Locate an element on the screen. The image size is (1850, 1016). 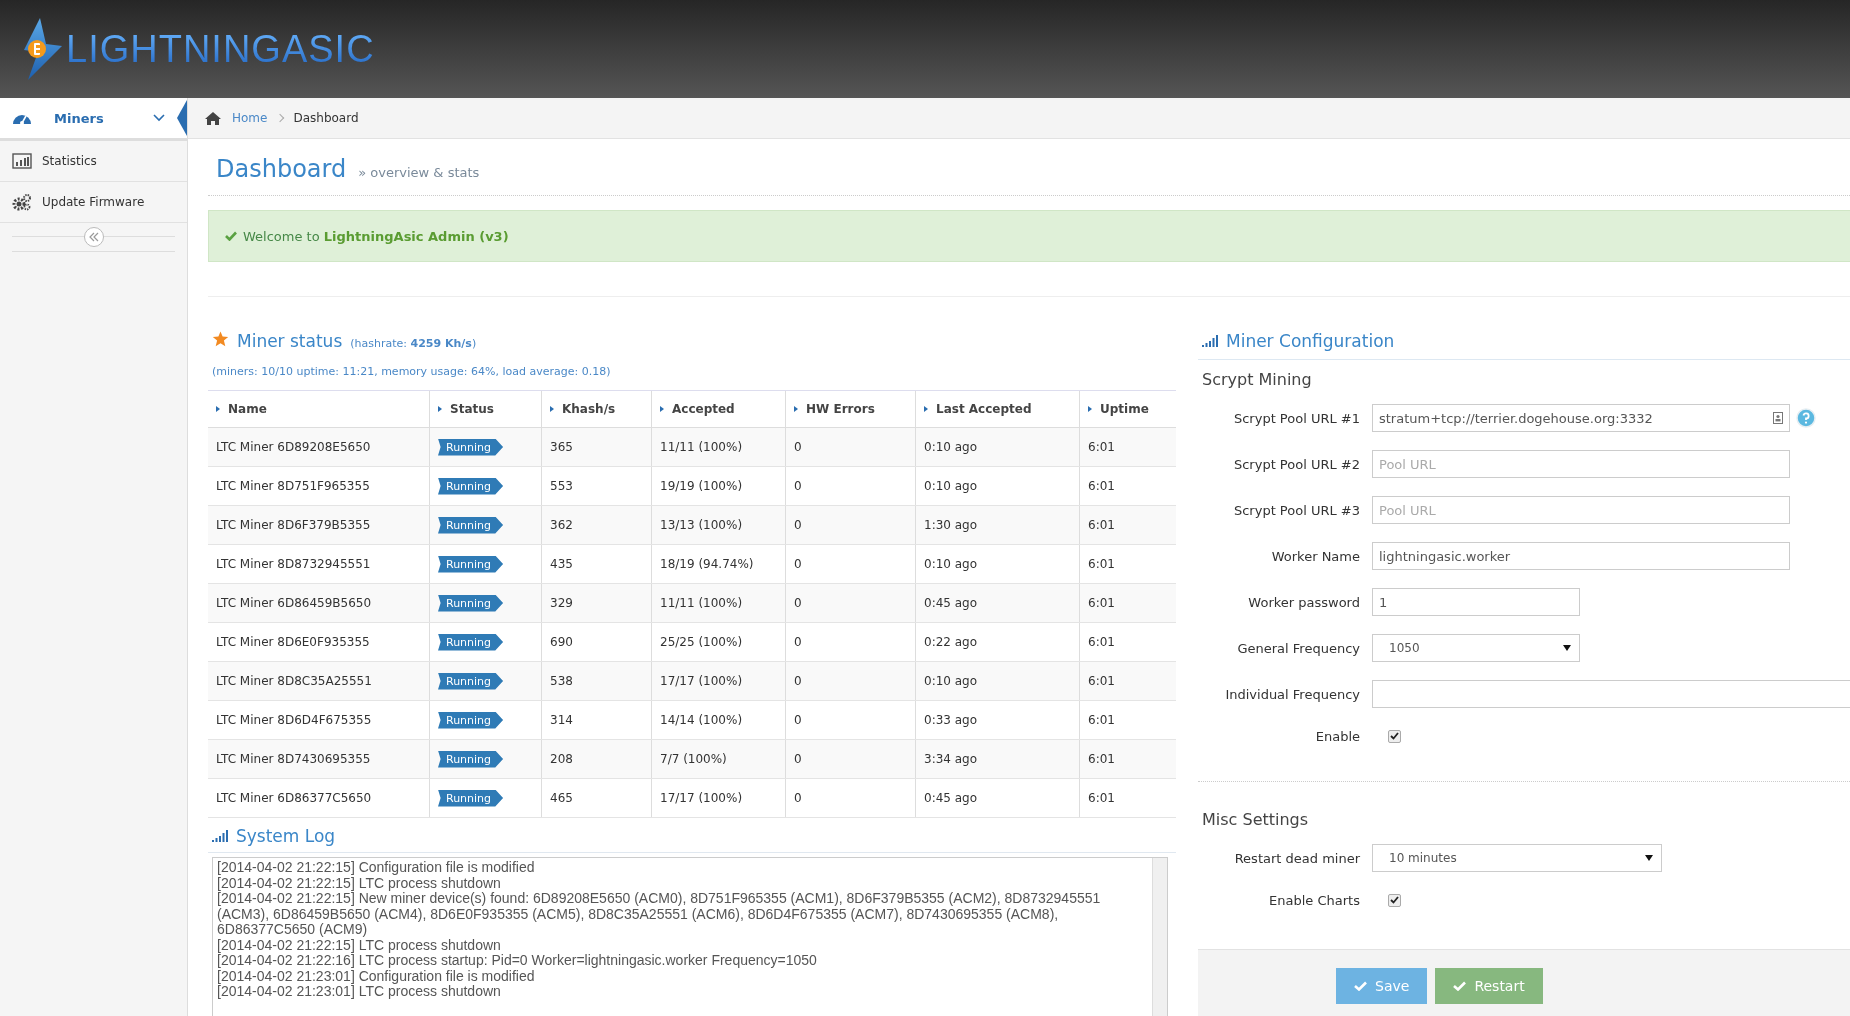
table-cell: 18/19 (94.74%) is located at coordinates (707, 564).